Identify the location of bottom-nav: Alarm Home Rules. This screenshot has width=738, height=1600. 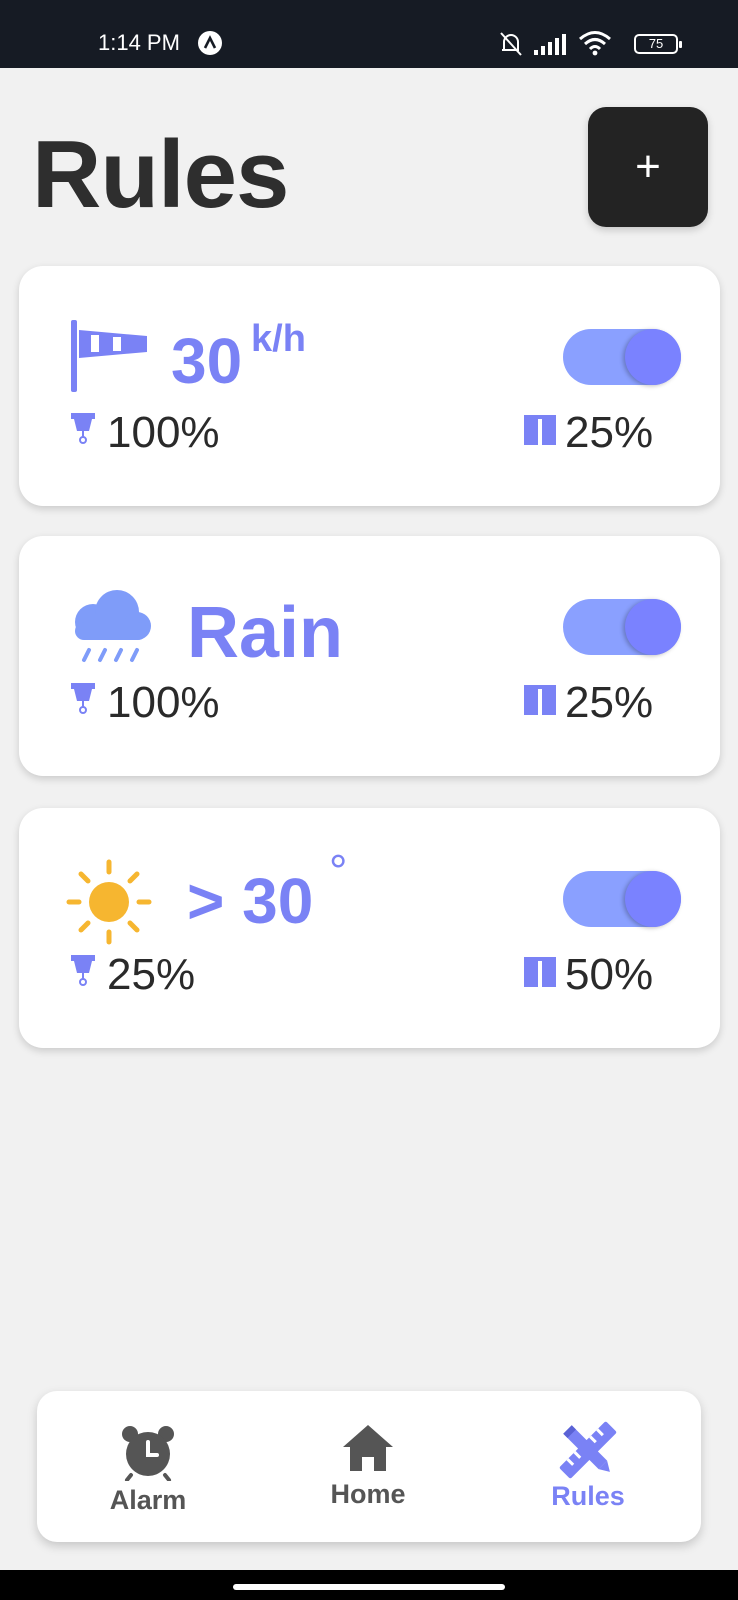
(369, 1466).